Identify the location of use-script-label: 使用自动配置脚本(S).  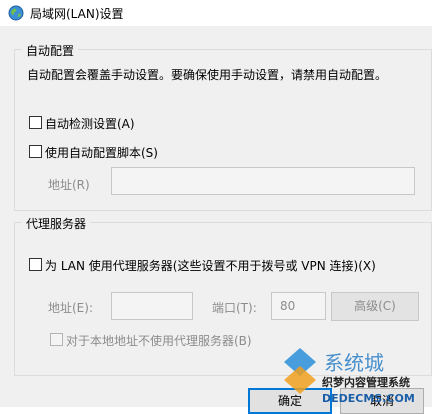
(101, 152).